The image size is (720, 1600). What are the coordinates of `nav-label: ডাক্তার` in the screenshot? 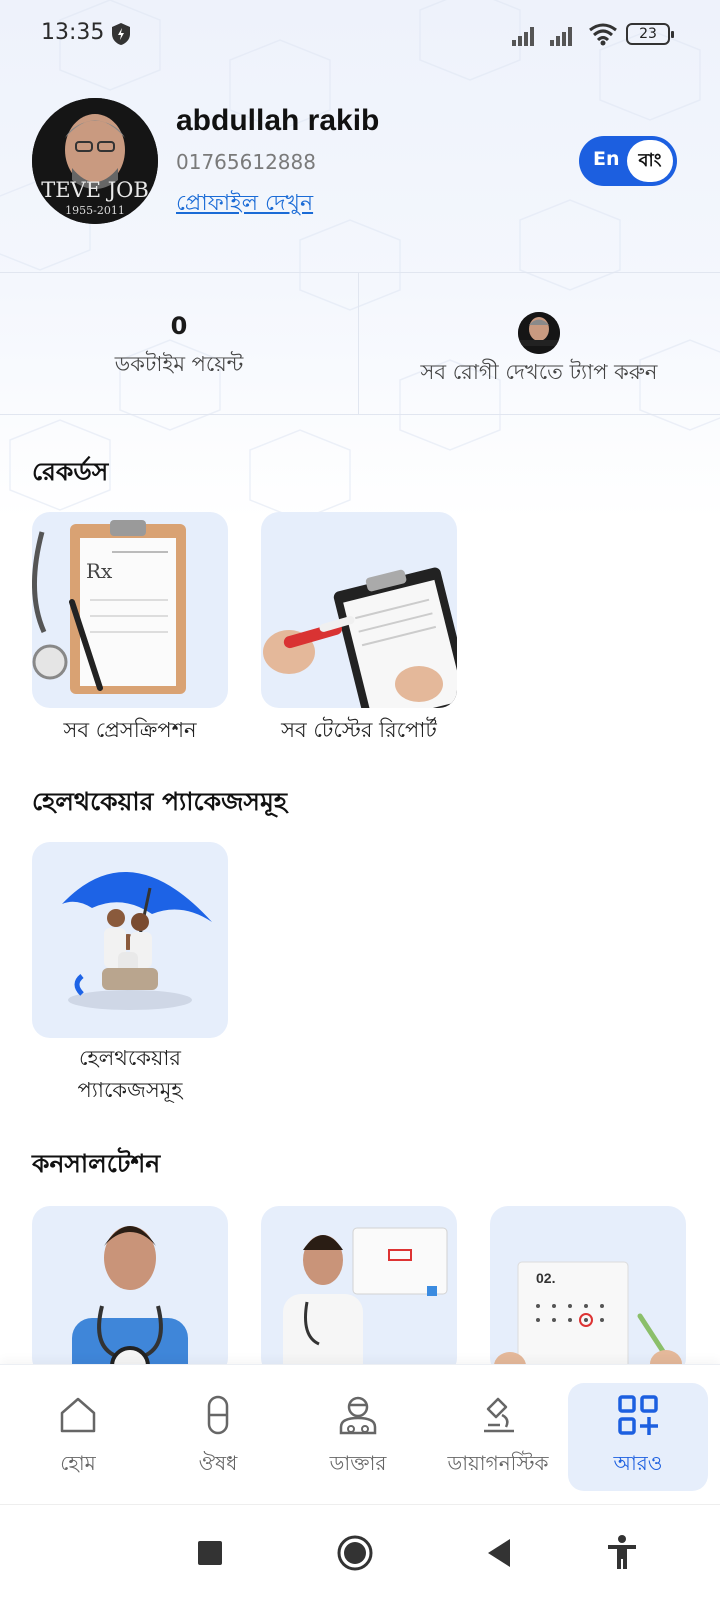 It's located at (358, 1463).